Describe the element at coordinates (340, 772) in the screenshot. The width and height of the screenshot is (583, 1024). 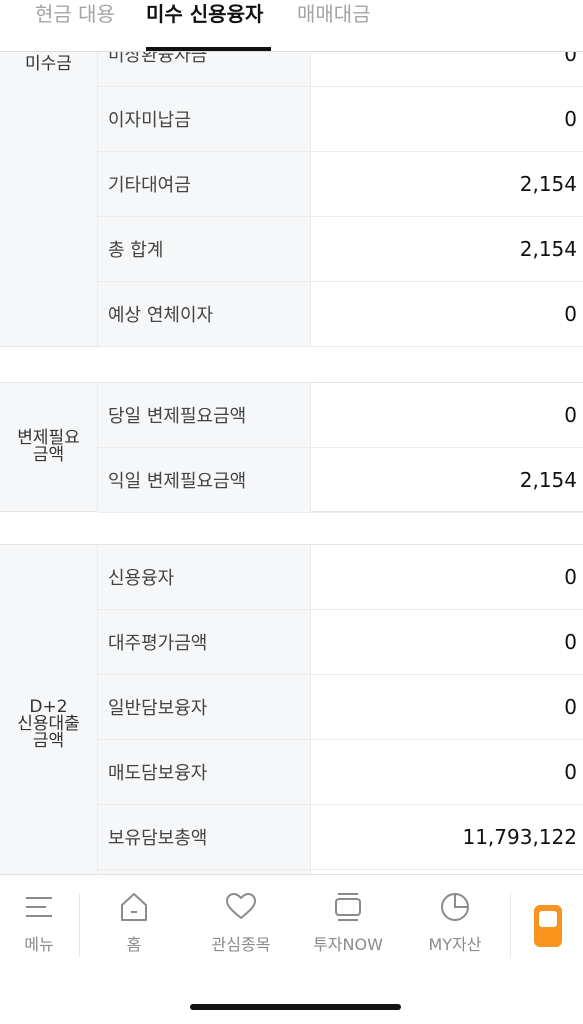
I see `table-row: 매도담보융자 0` at that location.